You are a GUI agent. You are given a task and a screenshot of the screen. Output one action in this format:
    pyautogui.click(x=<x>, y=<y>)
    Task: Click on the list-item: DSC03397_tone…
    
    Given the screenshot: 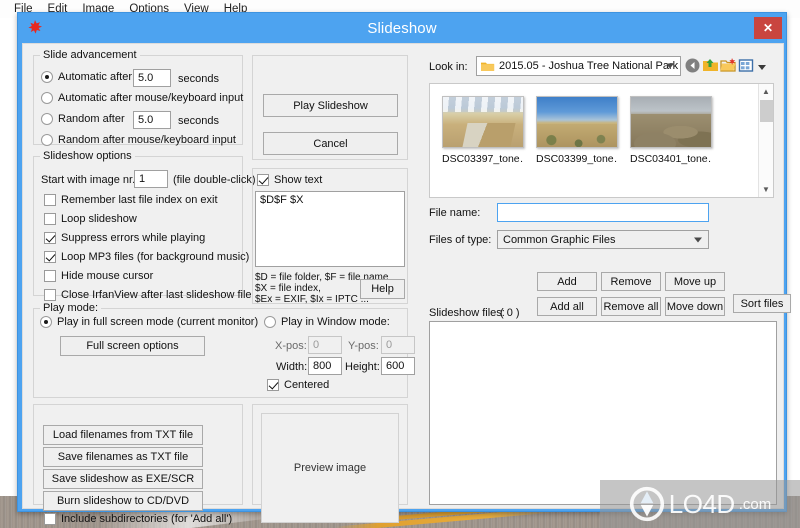 What is the action you would take?
    pyautogui.click(x=483, y=130)
    